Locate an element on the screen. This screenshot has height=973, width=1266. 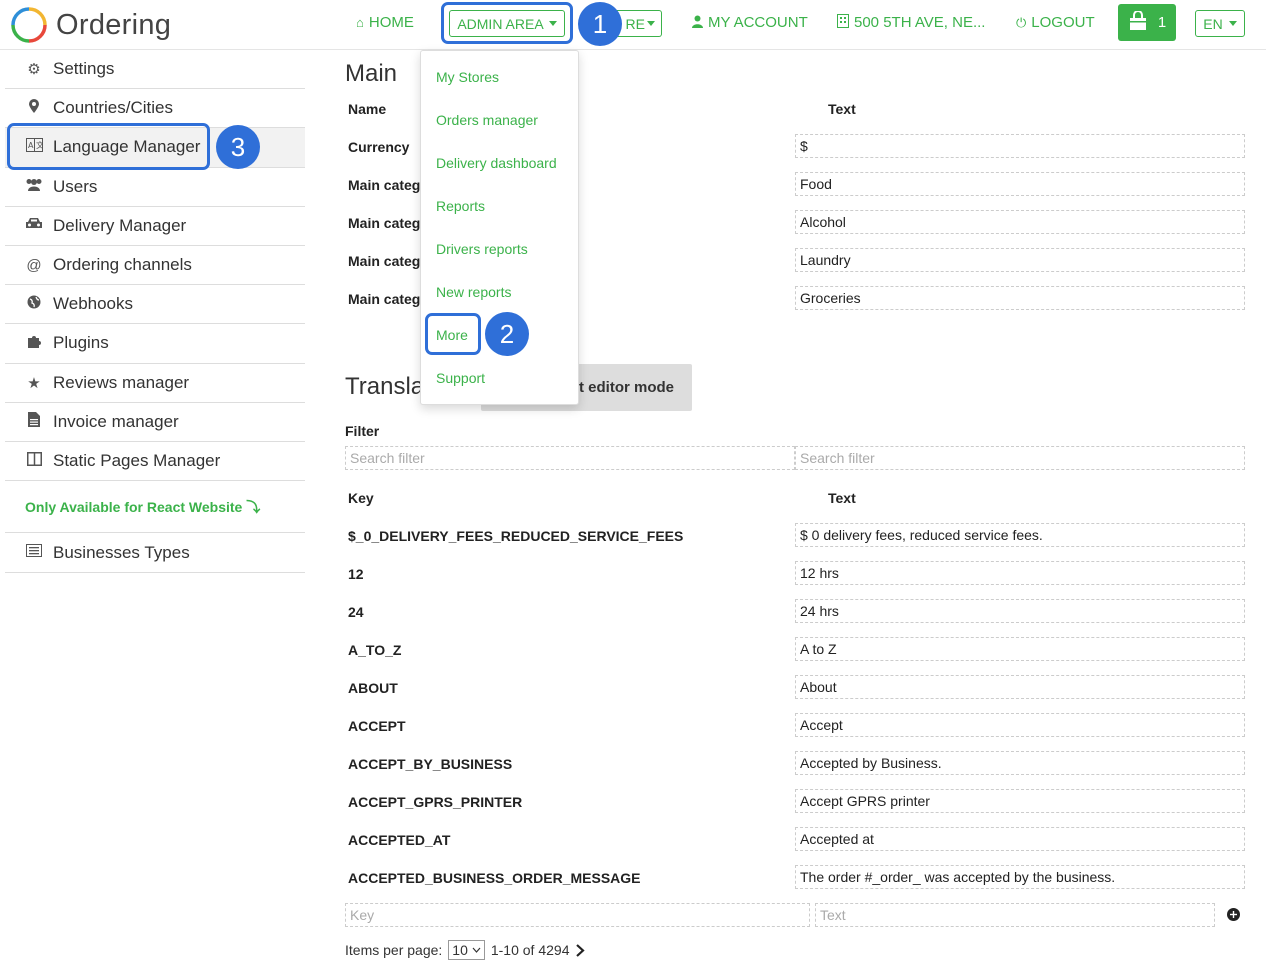
more-button: RE is located at coordinates (638, 23).